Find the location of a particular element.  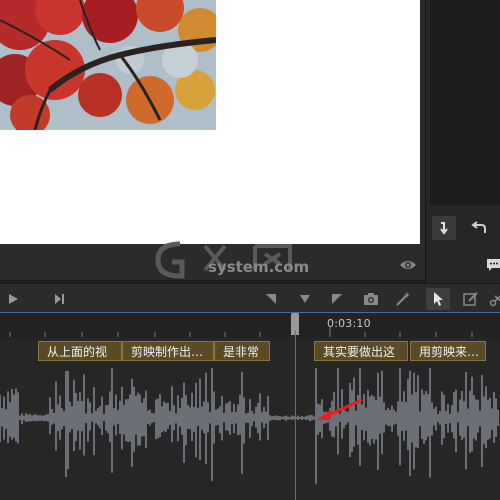

timeline-ruler: 0:03:10 is located at coordinates (250, 325).